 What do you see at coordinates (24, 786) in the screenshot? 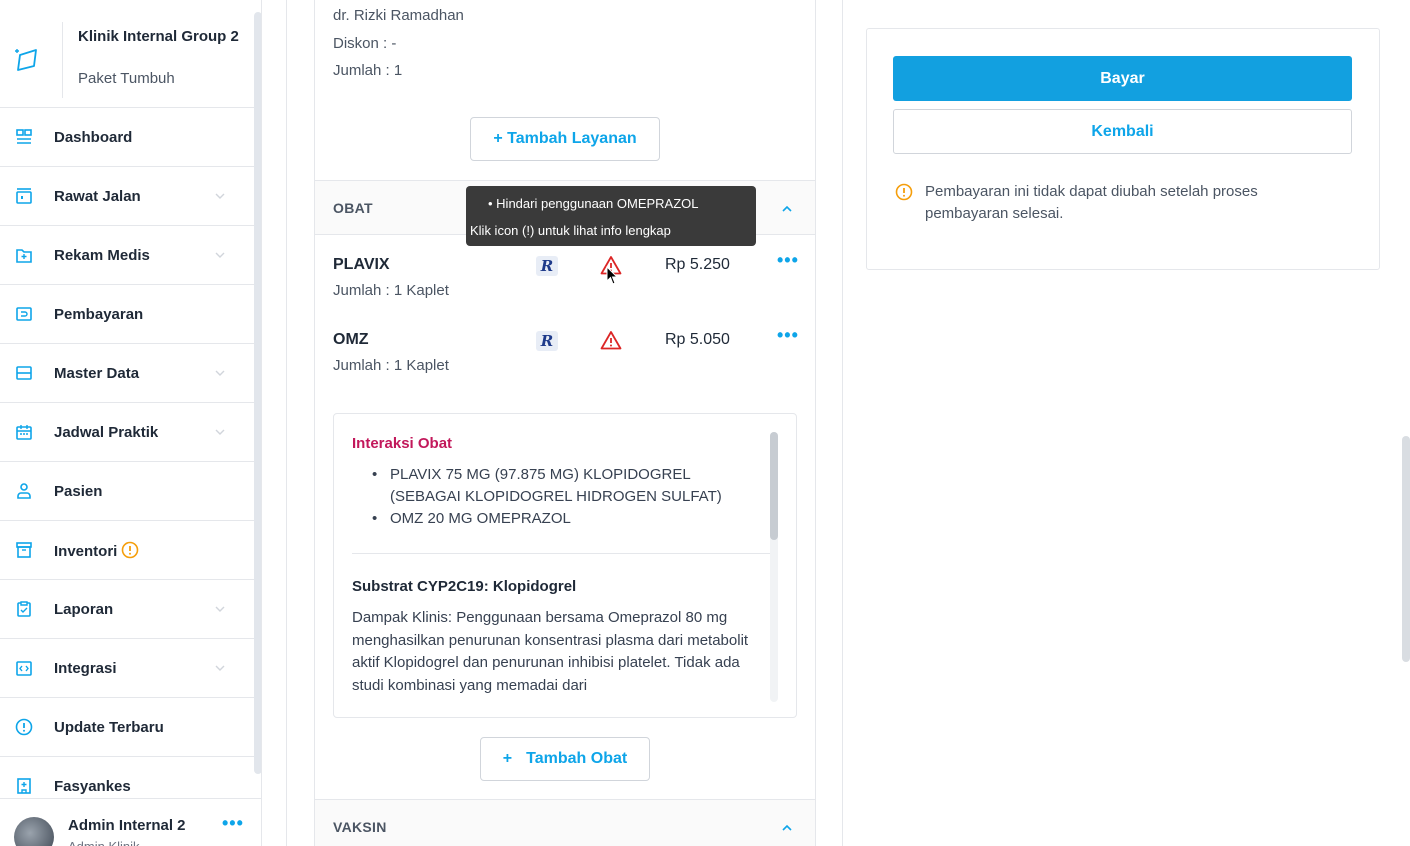
I see `facility-icon` at bounding box center [24, 786].